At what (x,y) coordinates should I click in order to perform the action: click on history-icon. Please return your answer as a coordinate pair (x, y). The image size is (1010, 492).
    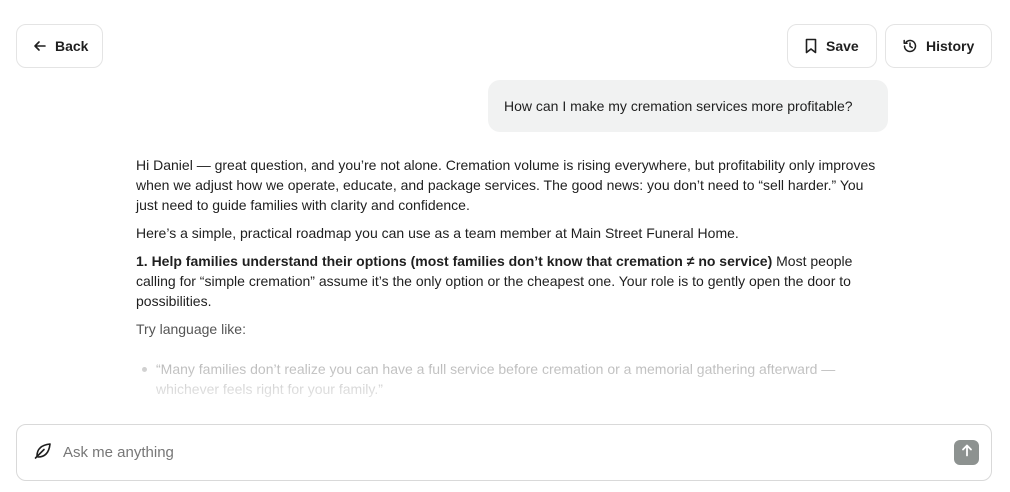
    Looking at the image, I should click on (910, 46).